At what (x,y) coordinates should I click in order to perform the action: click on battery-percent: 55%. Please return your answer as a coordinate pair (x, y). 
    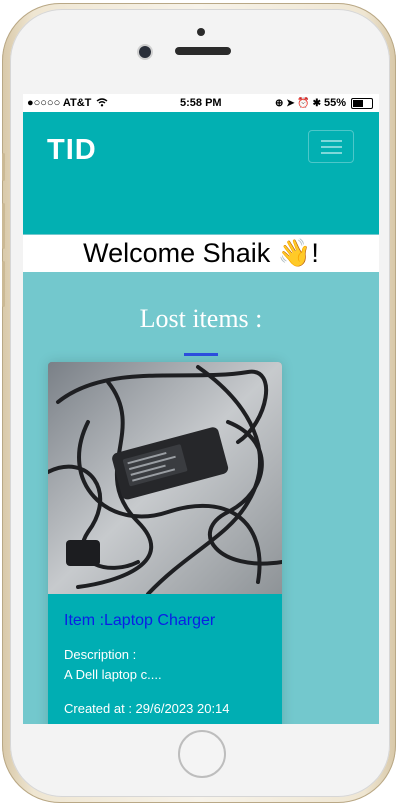
    Looking at the image, I should click on (334, 103).